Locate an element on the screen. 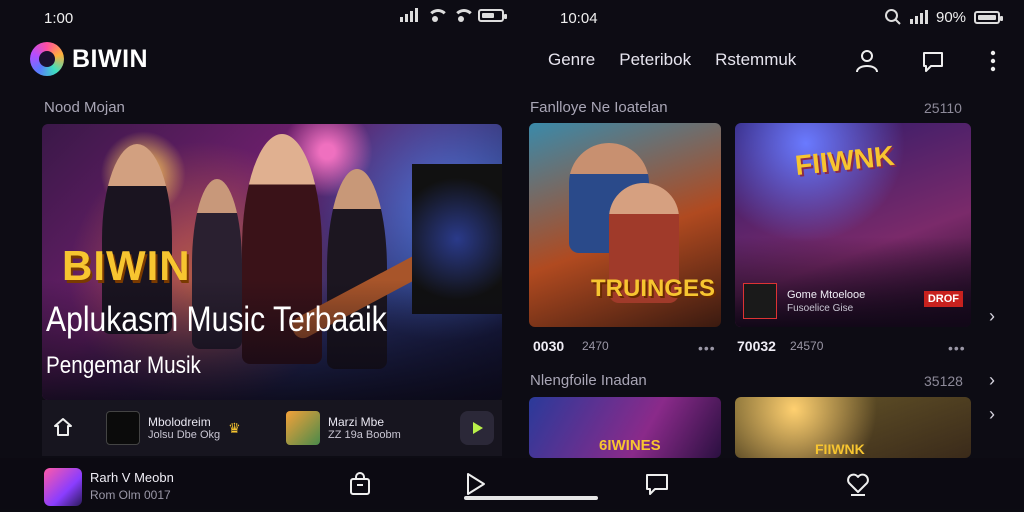  nav-item-2: Peteribok is located at coordinates (655, 60).